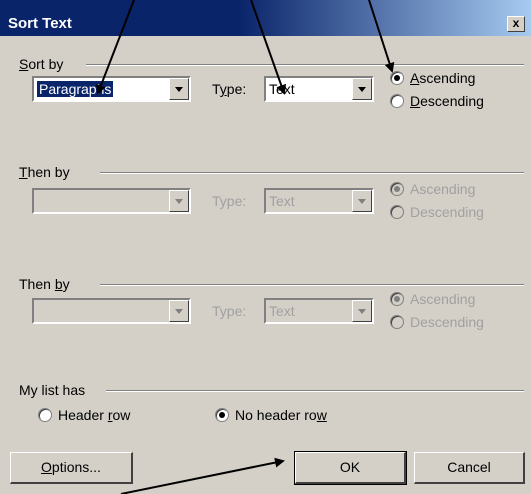 This screenshot has width=531, height=494. I want to click on header-row-radio: Header row, so click(84, 415).